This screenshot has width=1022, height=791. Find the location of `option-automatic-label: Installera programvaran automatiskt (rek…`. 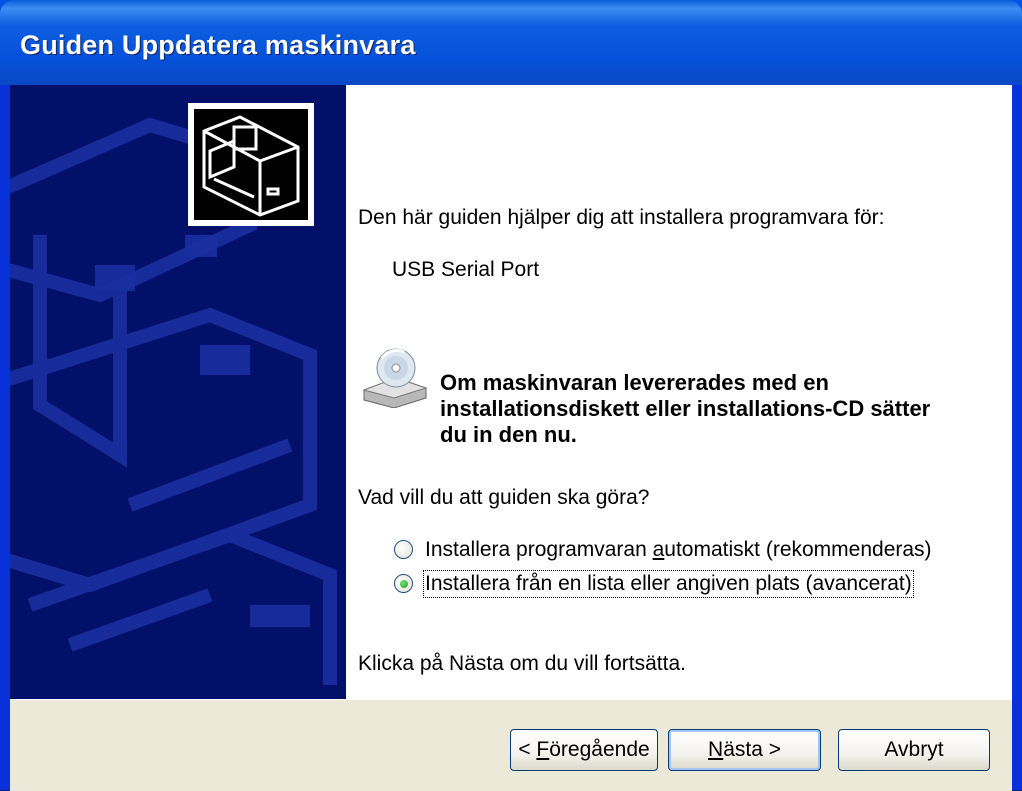

option-automatic-label: Installera programvaran automatiskt (rek… is located at coordinates (678, 549).